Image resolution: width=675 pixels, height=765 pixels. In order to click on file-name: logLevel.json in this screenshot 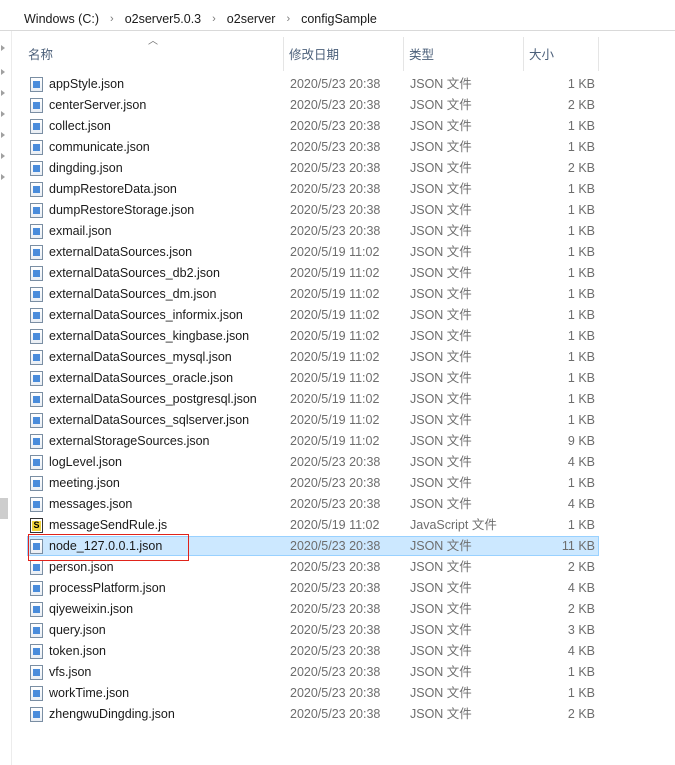, I will do `click(85, 462)`.